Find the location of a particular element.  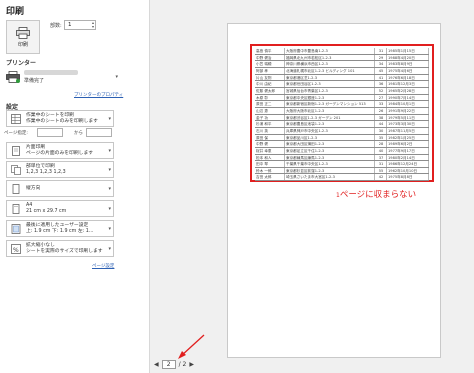

table-cell: 大阪府豊中市豊島南1-2-3 is located at coordinates (330, 51).